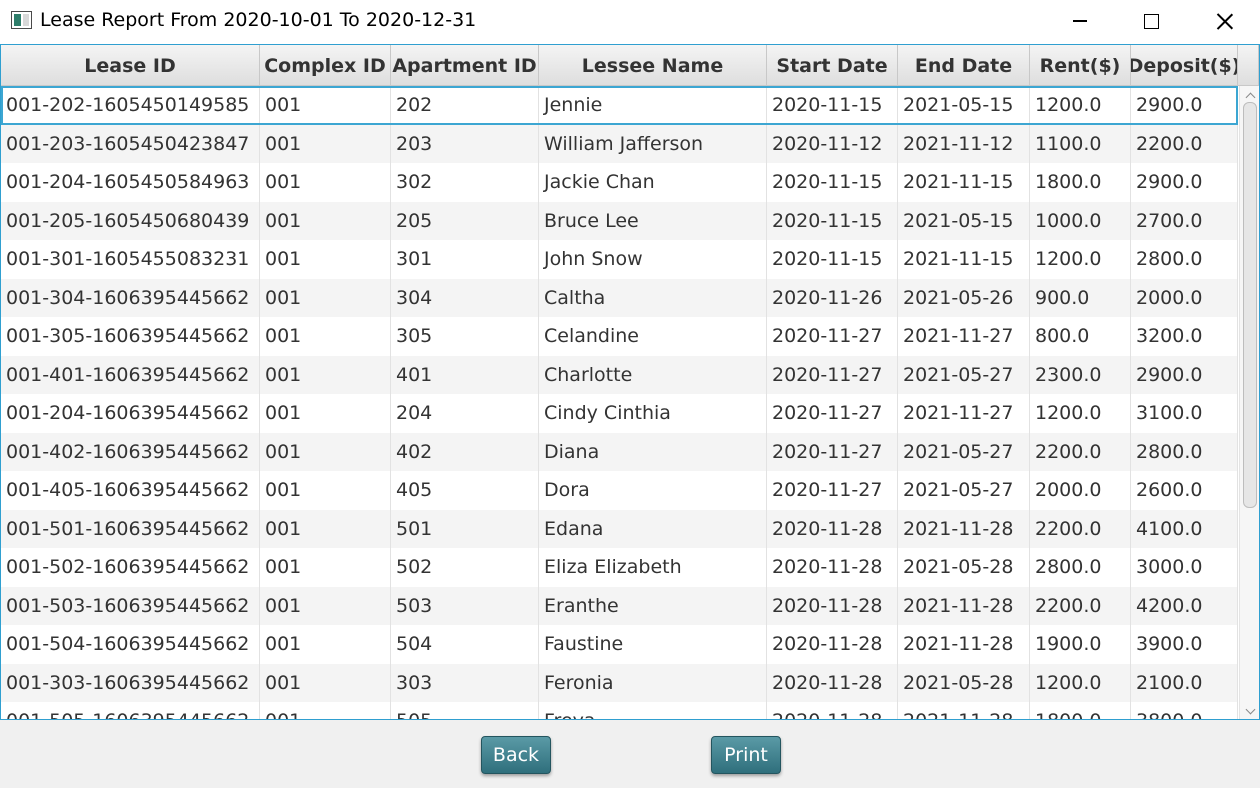 The width and height of the screenshot is (1260, 788). I want to click on cell-lease-id: 001-203-1605450423847, so click(130, 143).